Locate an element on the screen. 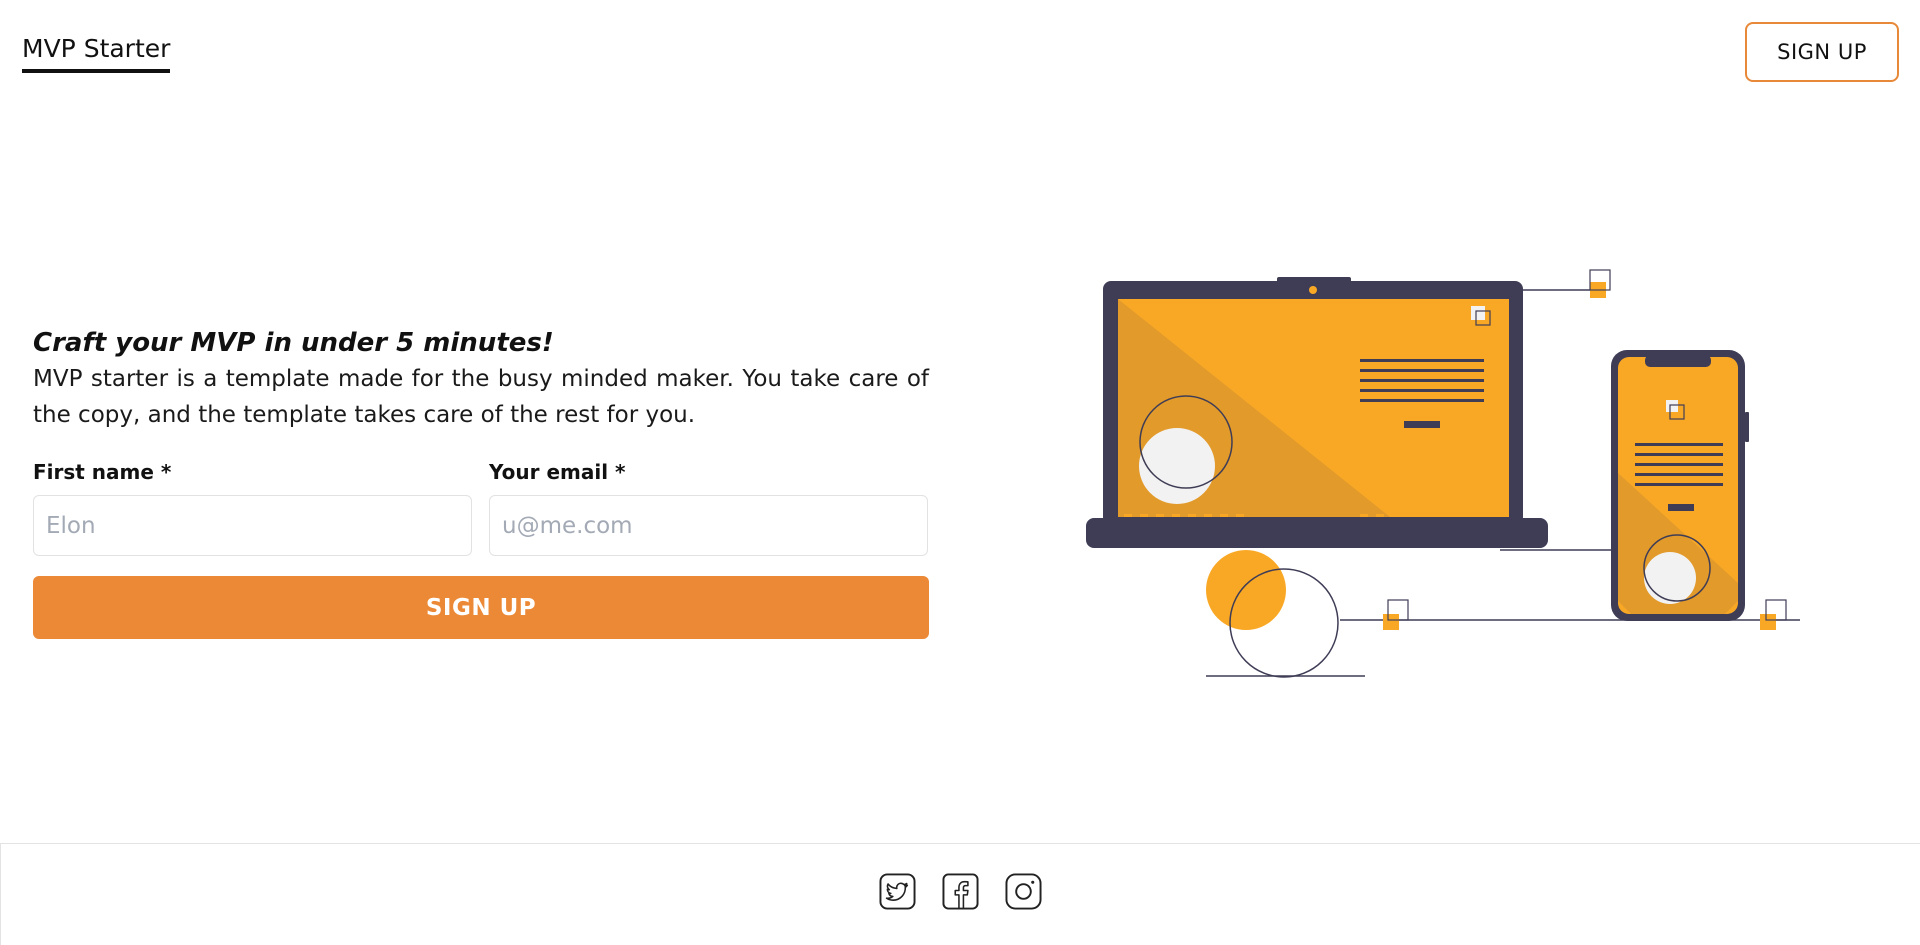 The image size is (1920, 945). first-name-label: First name * is located at coordinates (102, 472).